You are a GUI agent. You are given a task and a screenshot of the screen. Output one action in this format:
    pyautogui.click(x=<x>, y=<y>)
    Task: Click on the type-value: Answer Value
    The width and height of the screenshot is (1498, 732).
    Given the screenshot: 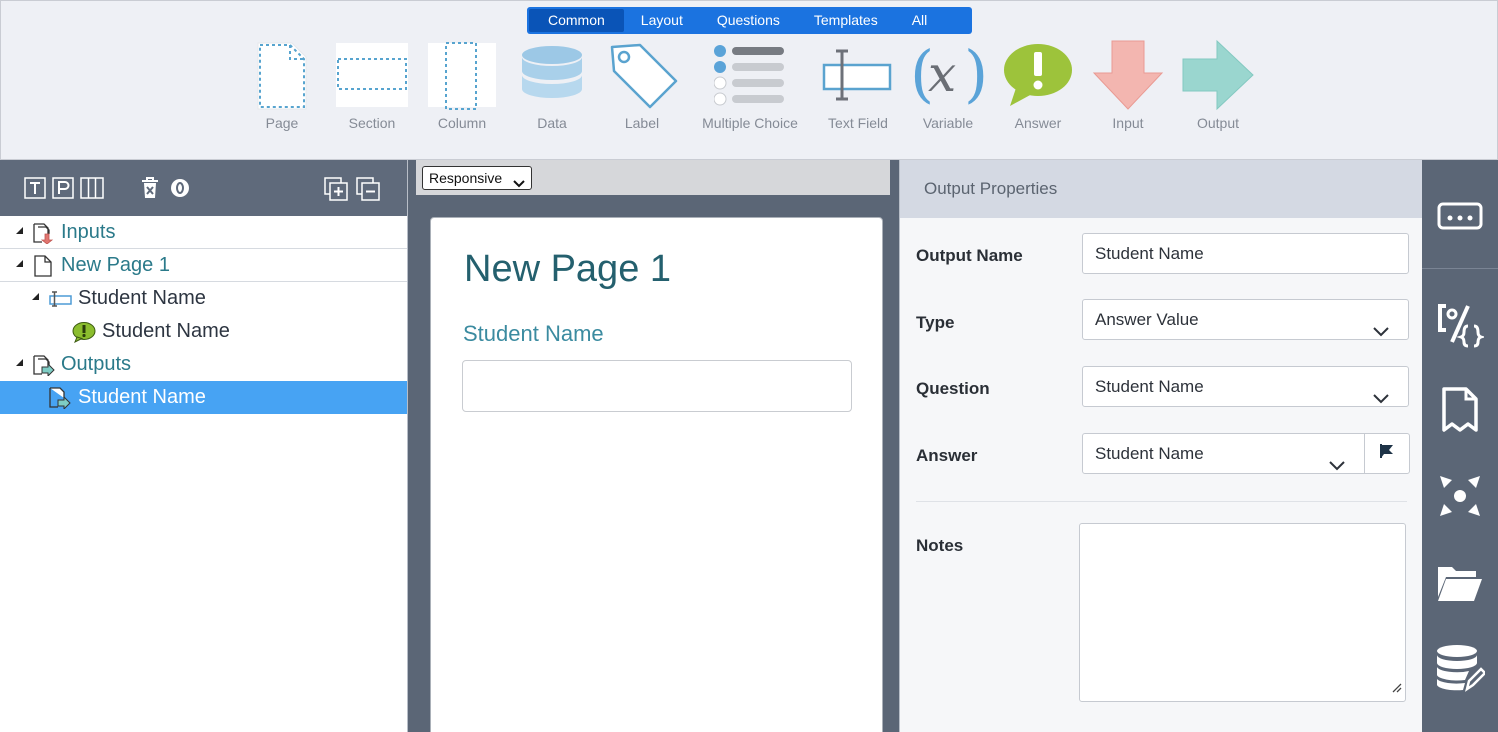 What is the action you would take?
    pyautogui.click(x=1147, y=319)
    